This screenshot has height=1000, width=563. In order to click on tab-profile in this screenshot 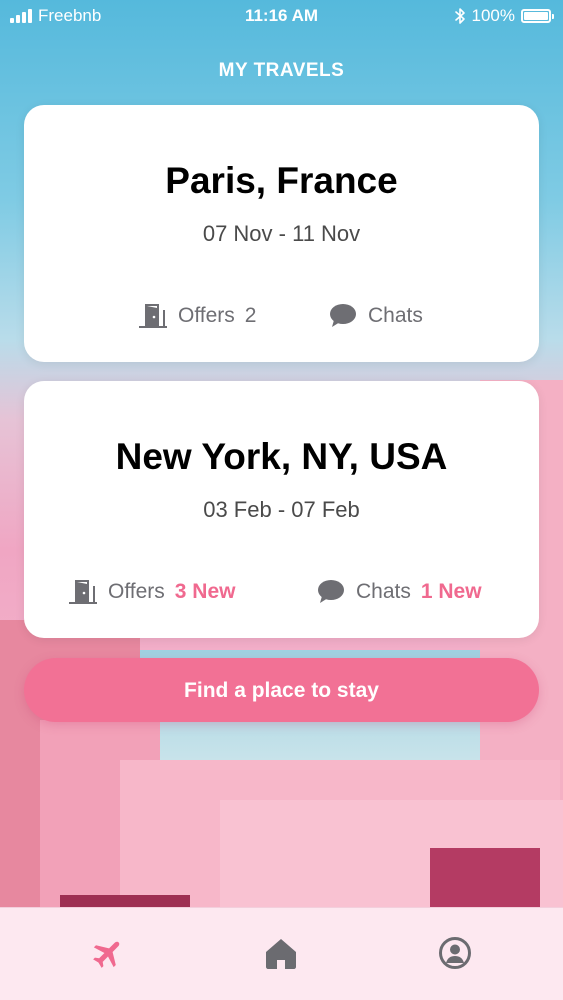, I will do `click(455, 953)`.